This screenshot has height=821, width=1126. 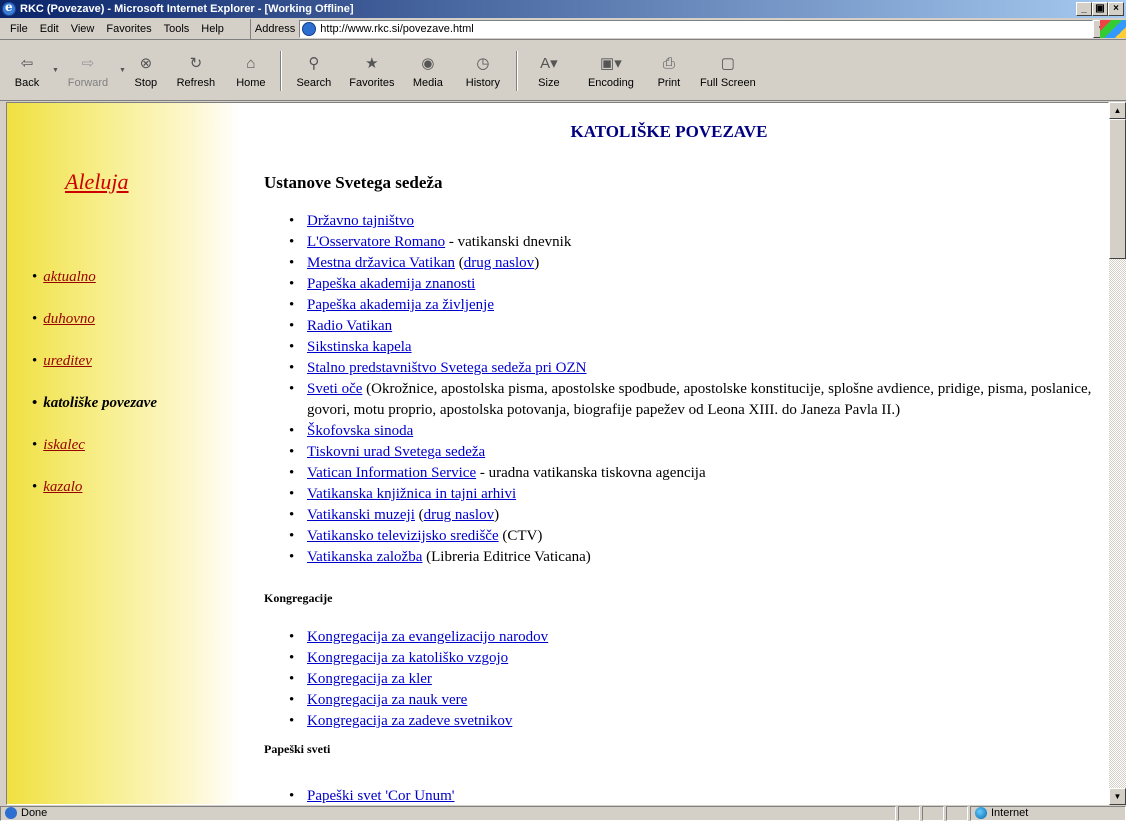 What do you see at coordinates (427, 637) in the screenshot?
I see `list-link: Kongregacija za evangelizacijo narodov` at bounding box center [427, 637].